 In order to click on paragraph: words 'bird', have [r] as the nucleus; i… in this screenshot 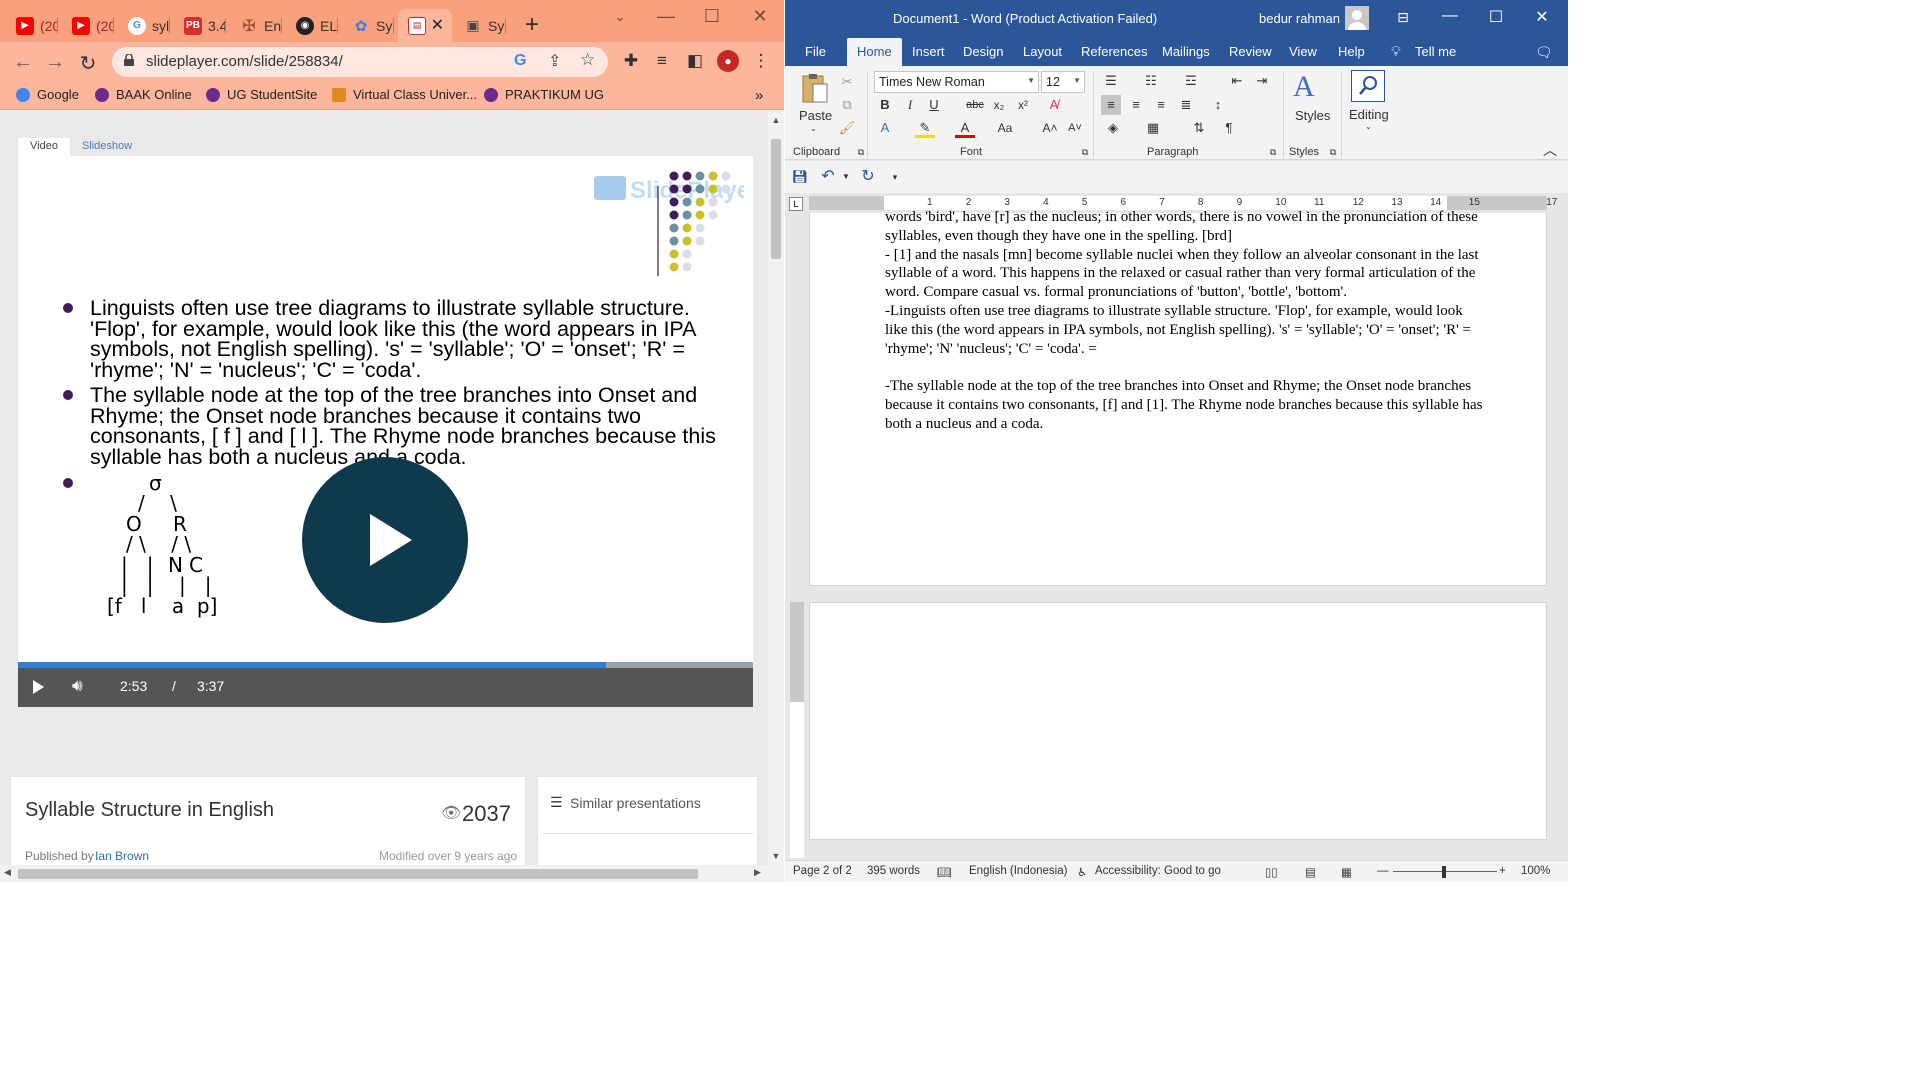, I will do `click(1185, 227)`.